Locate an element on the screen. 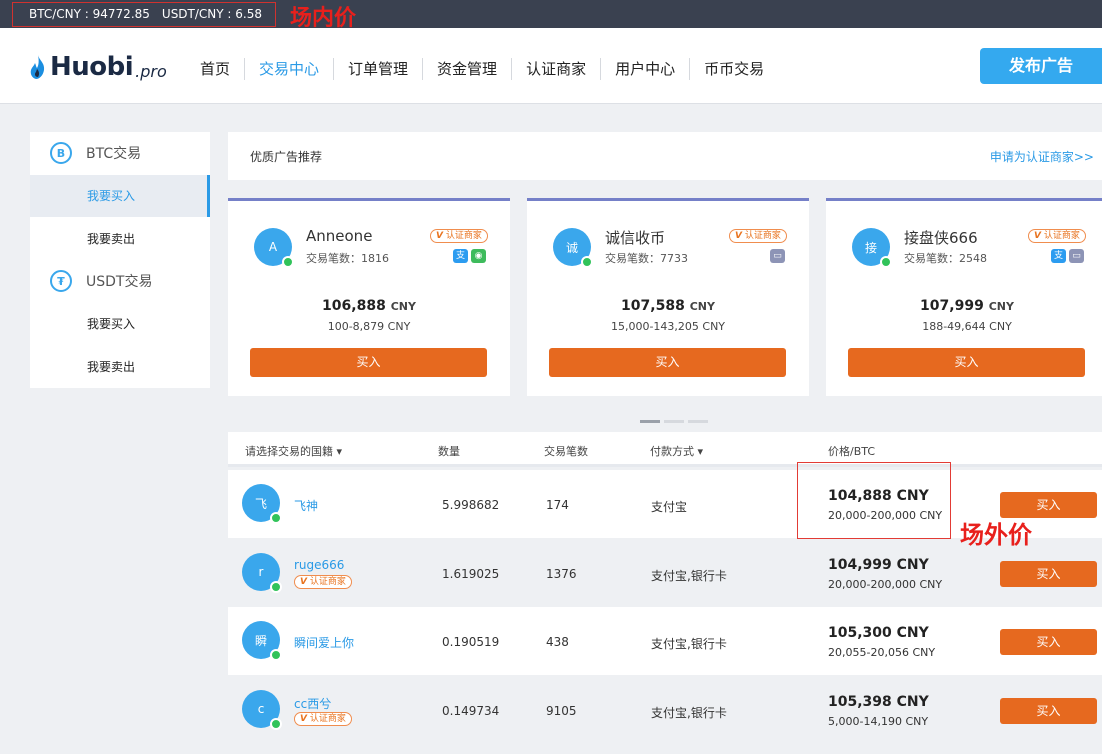 The width and height of the screenshot is (1102, 754). col-amount: 数量 is located at coordinates (449, 451).